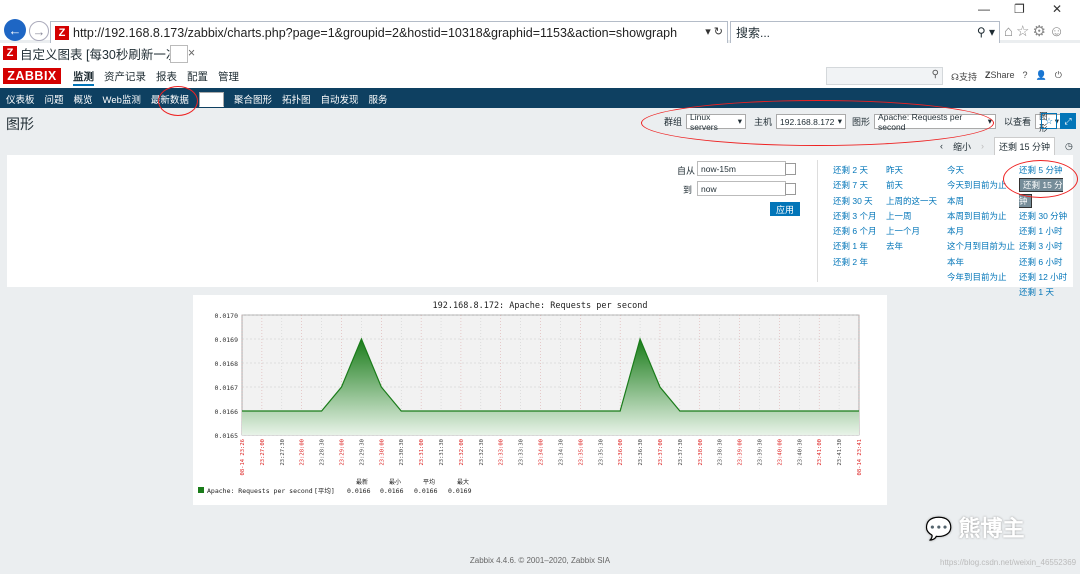  What do you see at coordinates (854, 231) in the screenshot?
I see `quick-range-item: 还剩 6 个月` at bounding box center [854, 231].